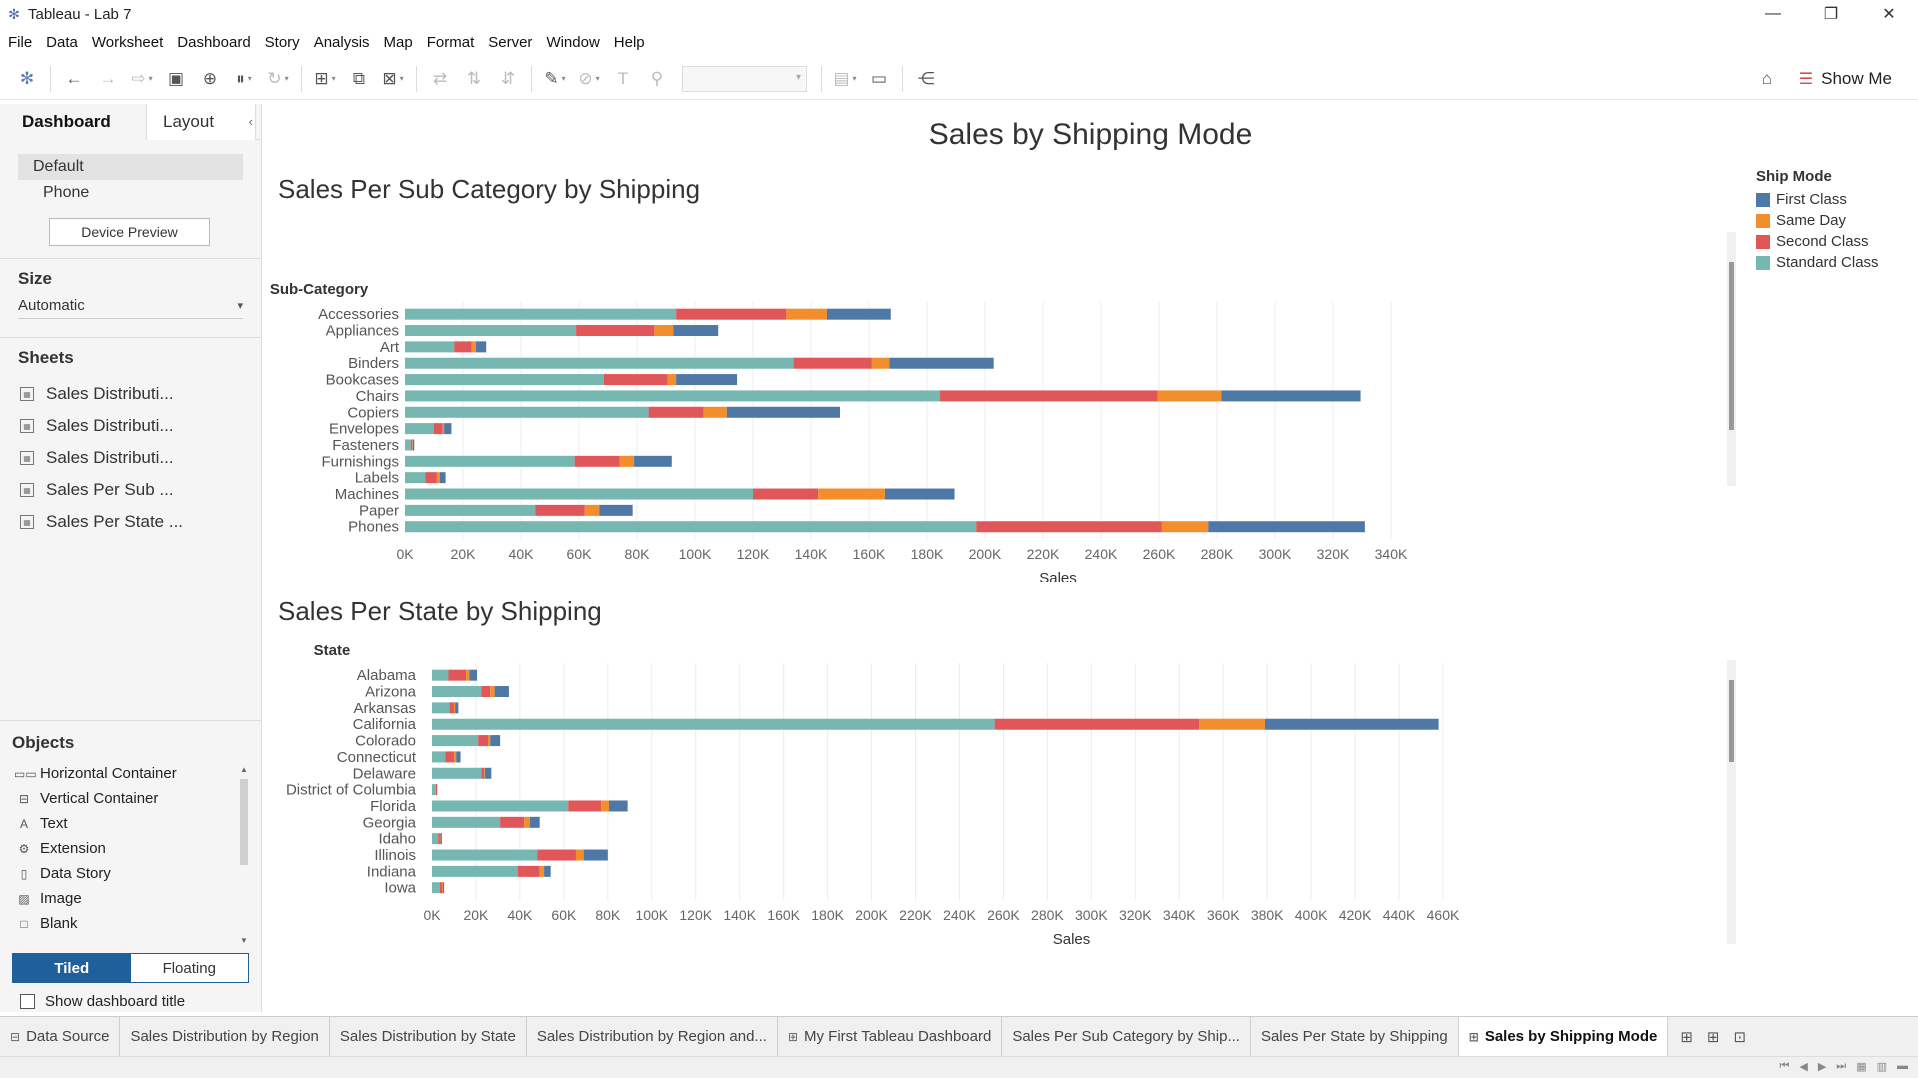 The image size is (1918, 1078). Describe the element at coordinates (130, 848) in the screenshot. I see `object-item: ⚙ Extension` at that location.